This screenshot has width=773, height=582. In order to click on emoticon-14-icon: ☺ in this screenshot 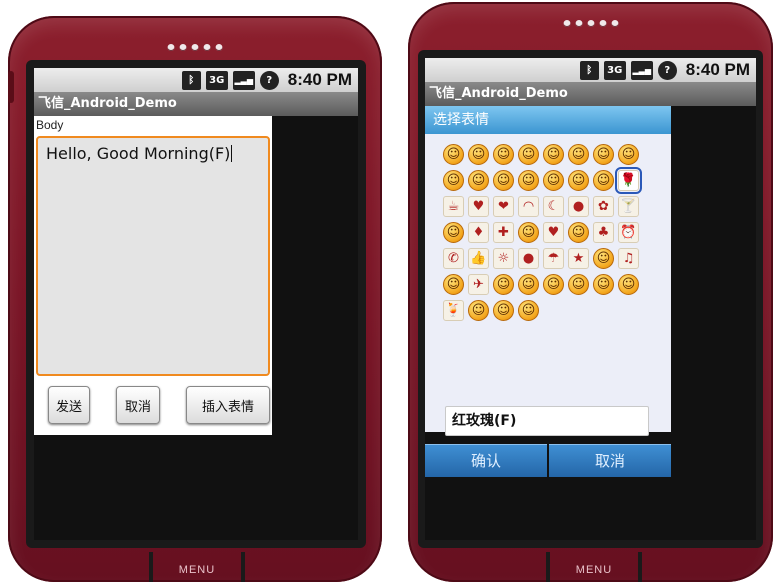, I will do `click(603, 180)`.